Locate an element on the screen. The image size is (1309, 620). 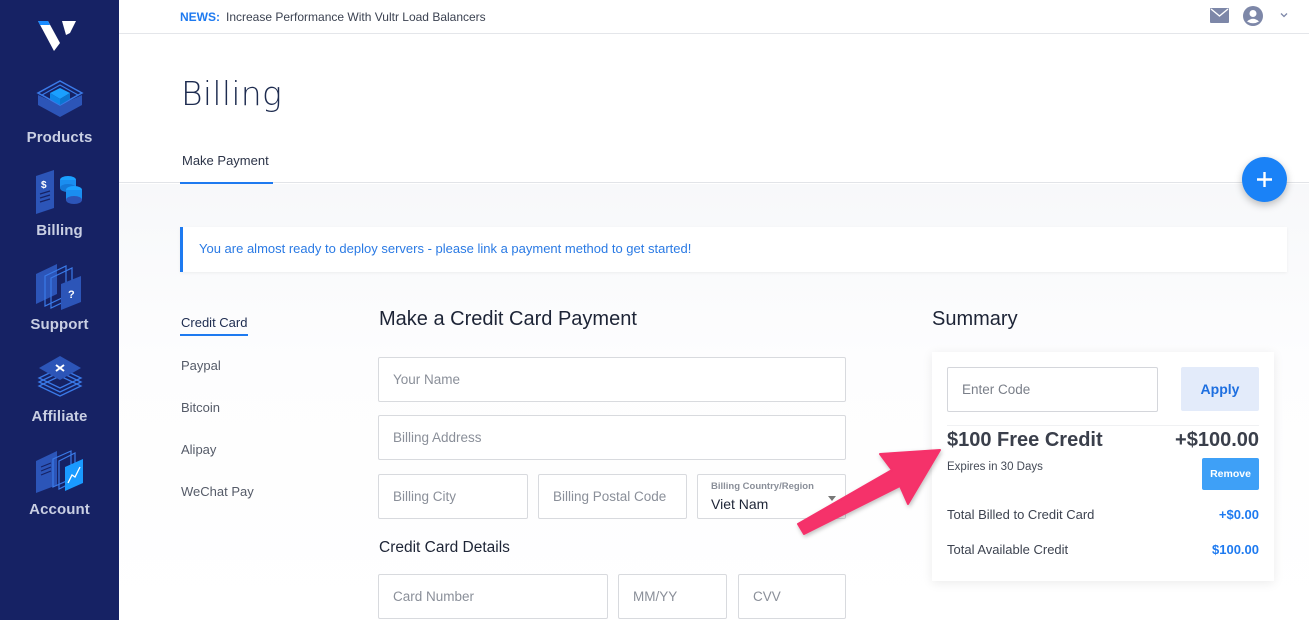
payment-method-paypal: Paypal is located at coordinates (201, 365).